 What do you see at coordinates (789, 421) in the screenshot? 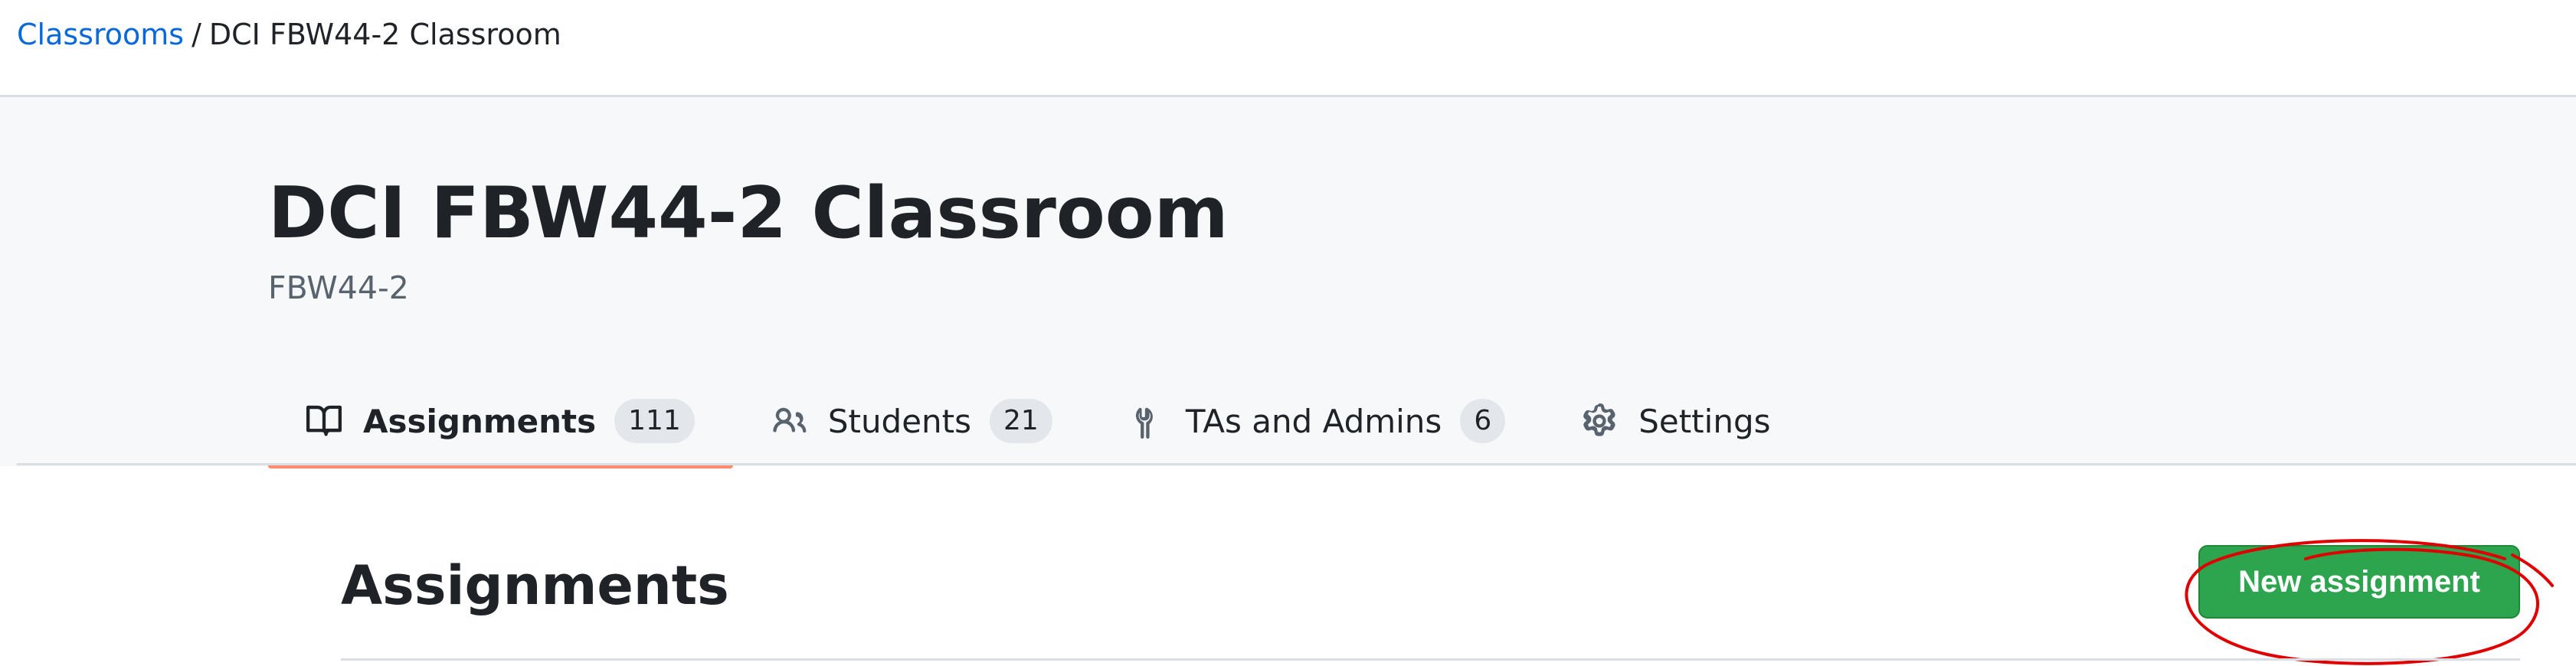
I see `people-icon` at bounding box center [789, 421].